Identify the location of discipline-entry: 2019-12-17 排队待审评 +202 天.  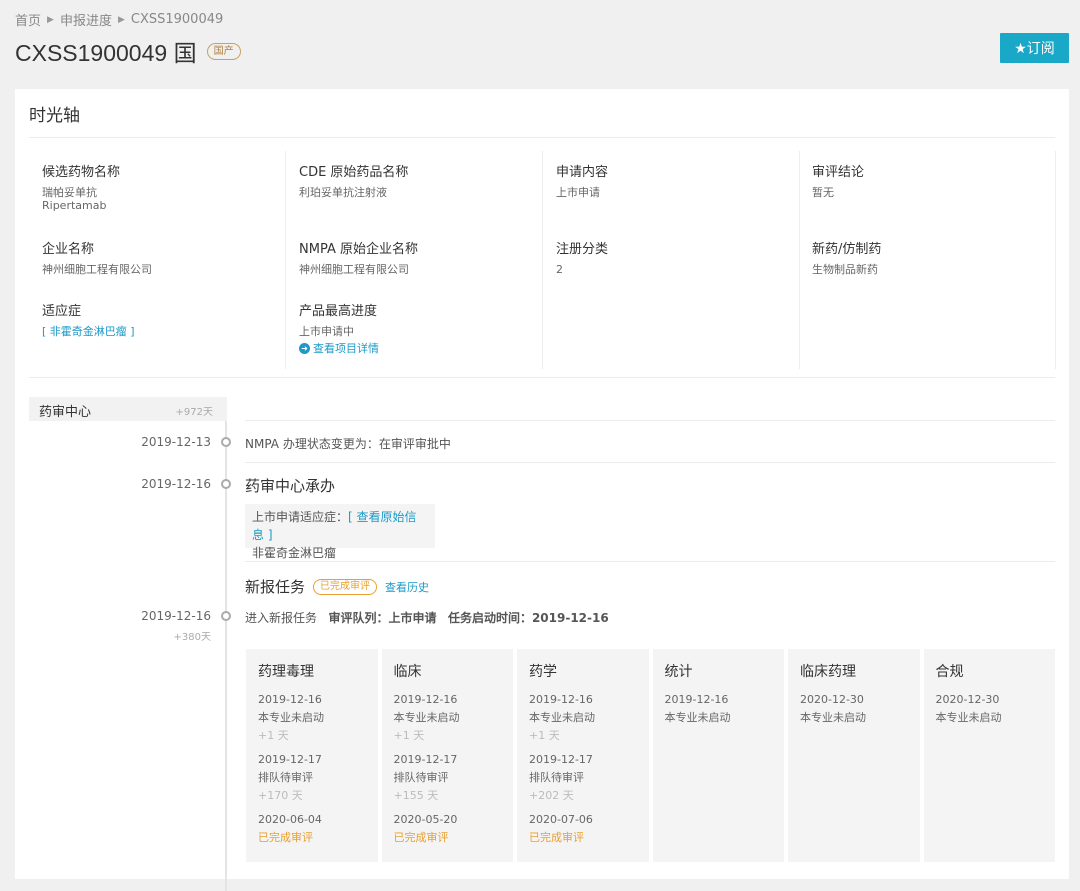
(583, 778).